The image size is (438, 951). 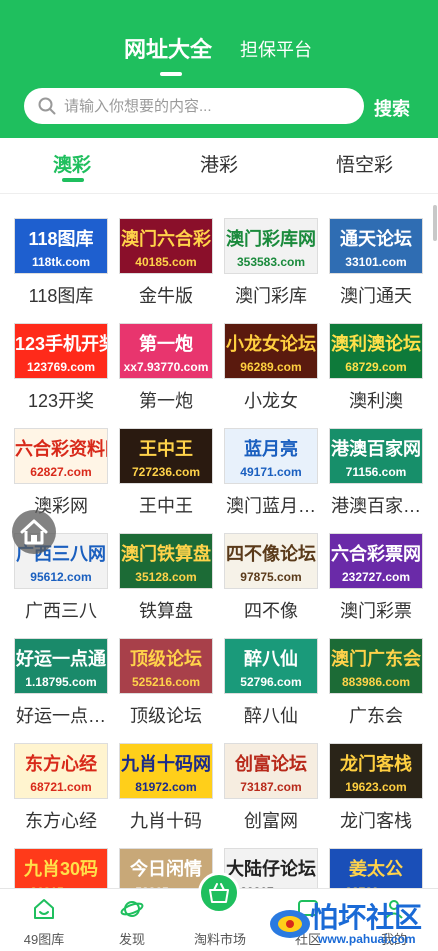 I want to click on site-card: 小龙女论坛 96289.com 小龙女, so click(x=268, y=365).